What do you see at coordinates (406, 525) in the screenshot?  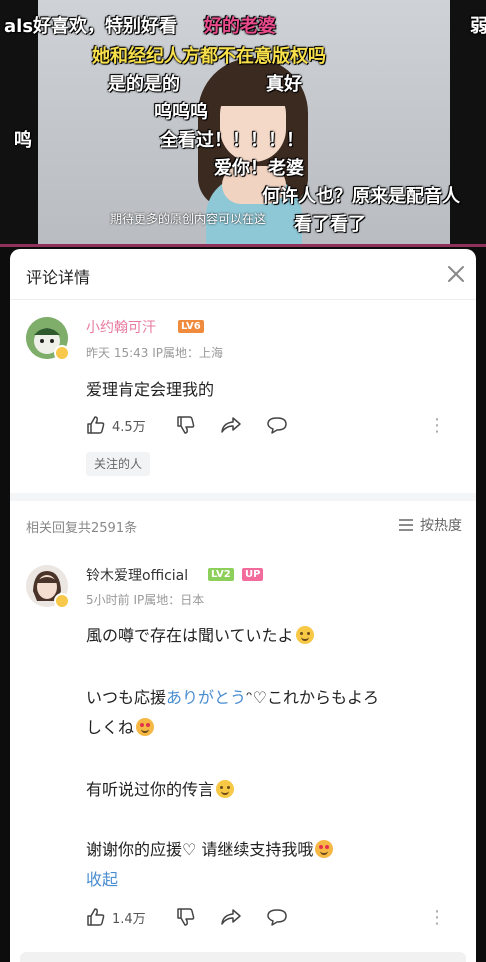 I see `sort-icon` at bounding box center [406, 525].